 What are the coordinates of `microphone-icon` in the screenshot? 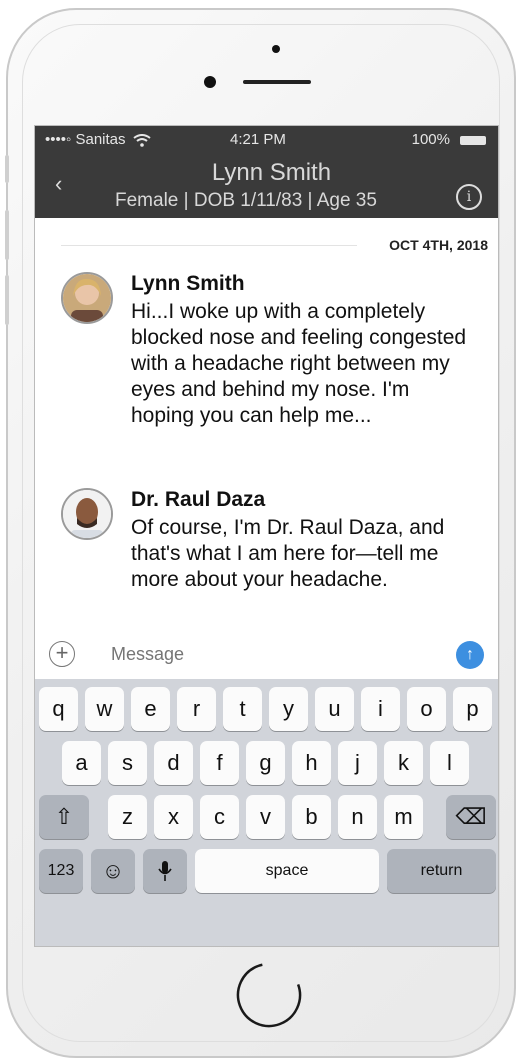 It's located at (165, 871).